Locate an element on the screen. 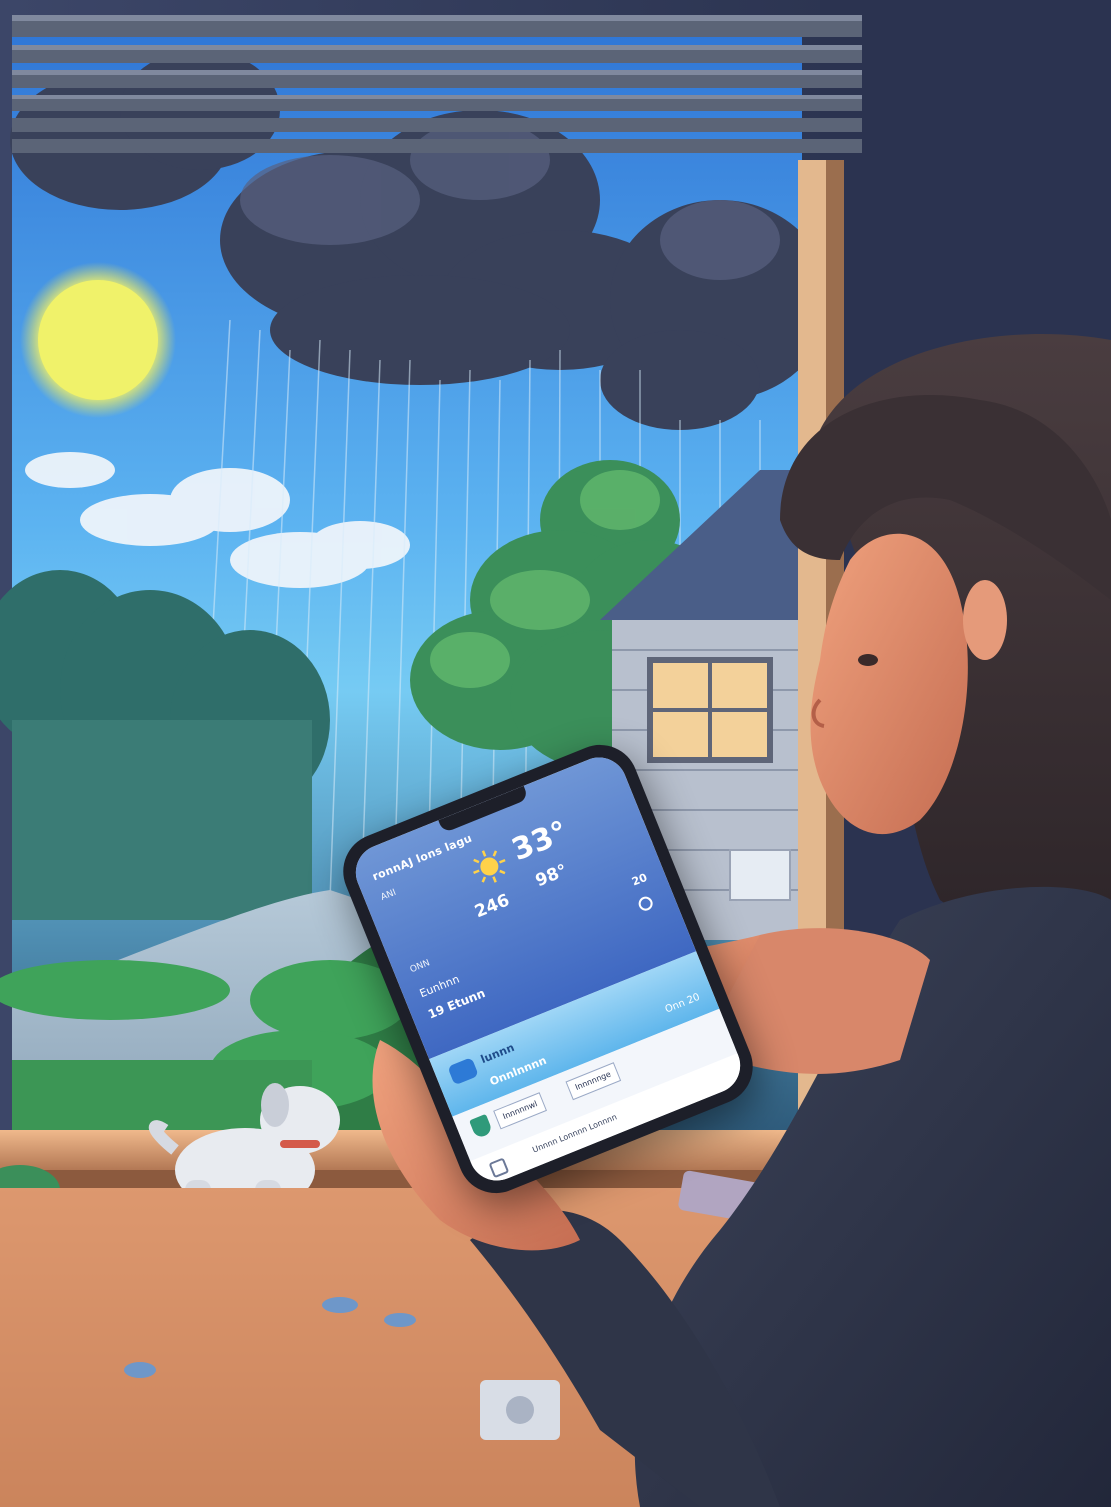  app-header-title: ronnAJ lons lagu is located at coordinates (422, 857).